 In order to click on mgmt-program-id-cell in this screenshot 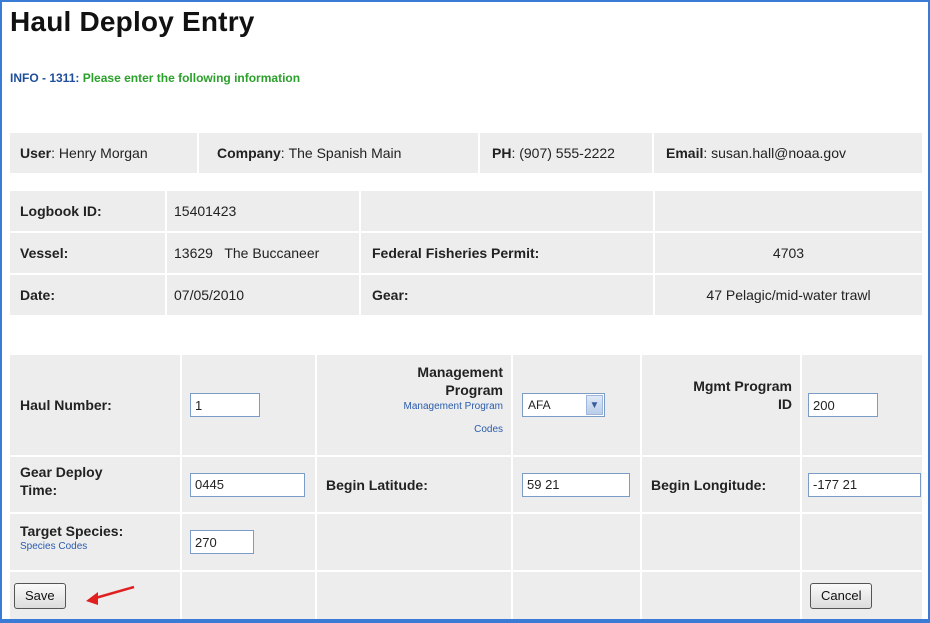, I will do `click(843, 405)`.